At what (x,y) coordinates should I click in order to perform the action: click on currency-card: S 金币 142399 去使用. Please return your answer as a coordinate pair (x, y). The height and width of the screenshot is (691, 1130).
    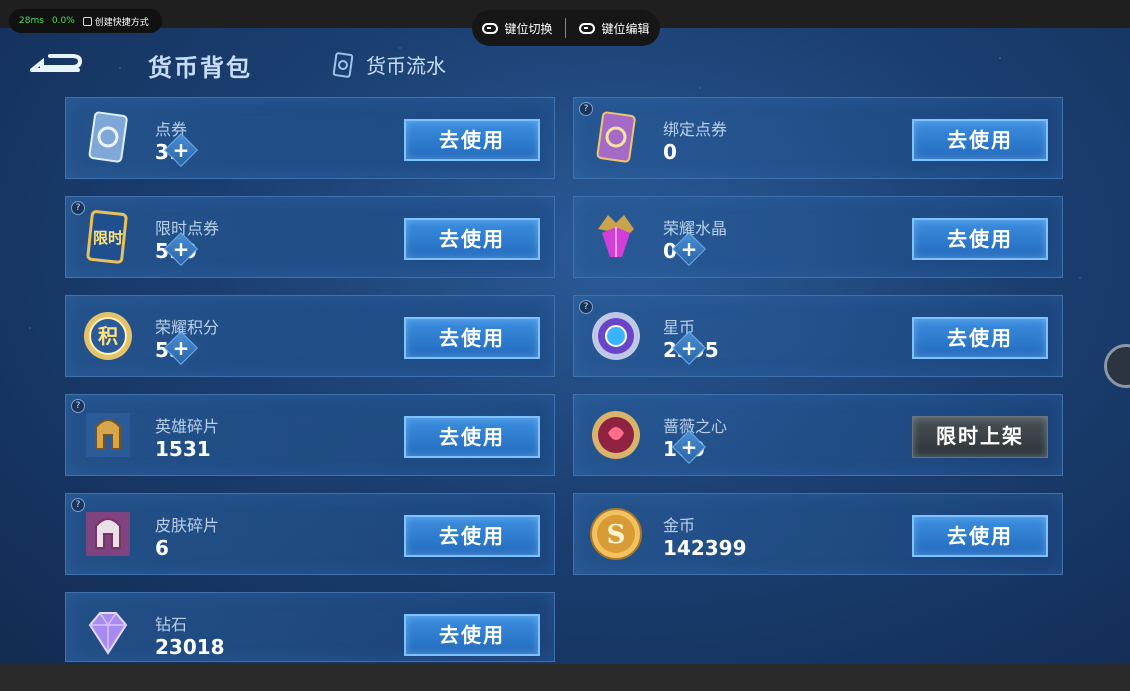
    Looking at the image, I should click on (818, 534).